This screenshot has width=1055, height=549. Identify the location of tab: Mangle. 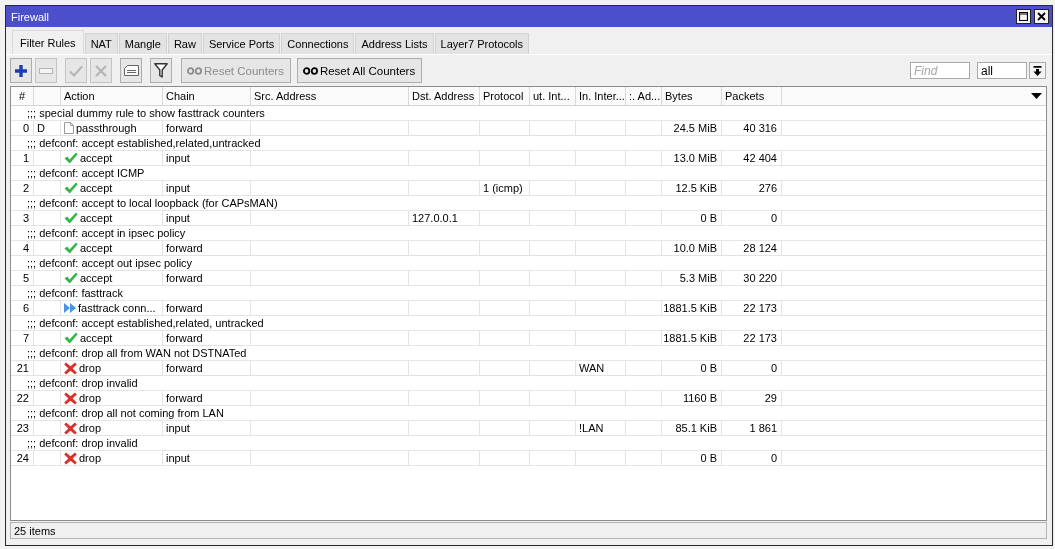
(142, 43).